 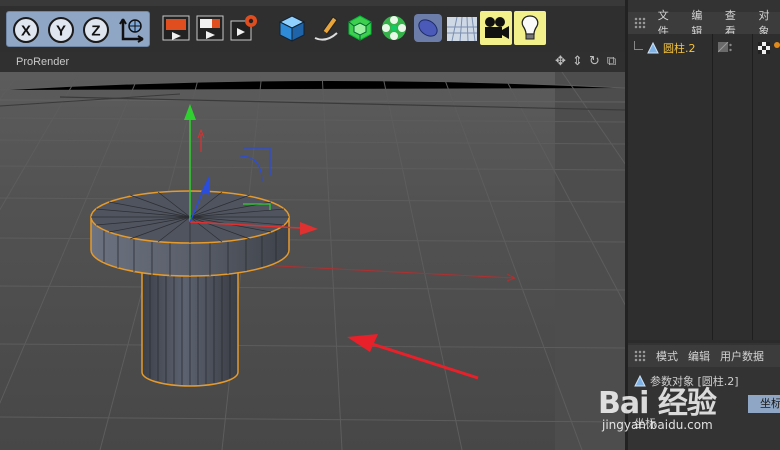 What do you see at coordinates (764, 48) in the screenshot?
I see `checker-tag-icon` at bounding box center [764, 48].